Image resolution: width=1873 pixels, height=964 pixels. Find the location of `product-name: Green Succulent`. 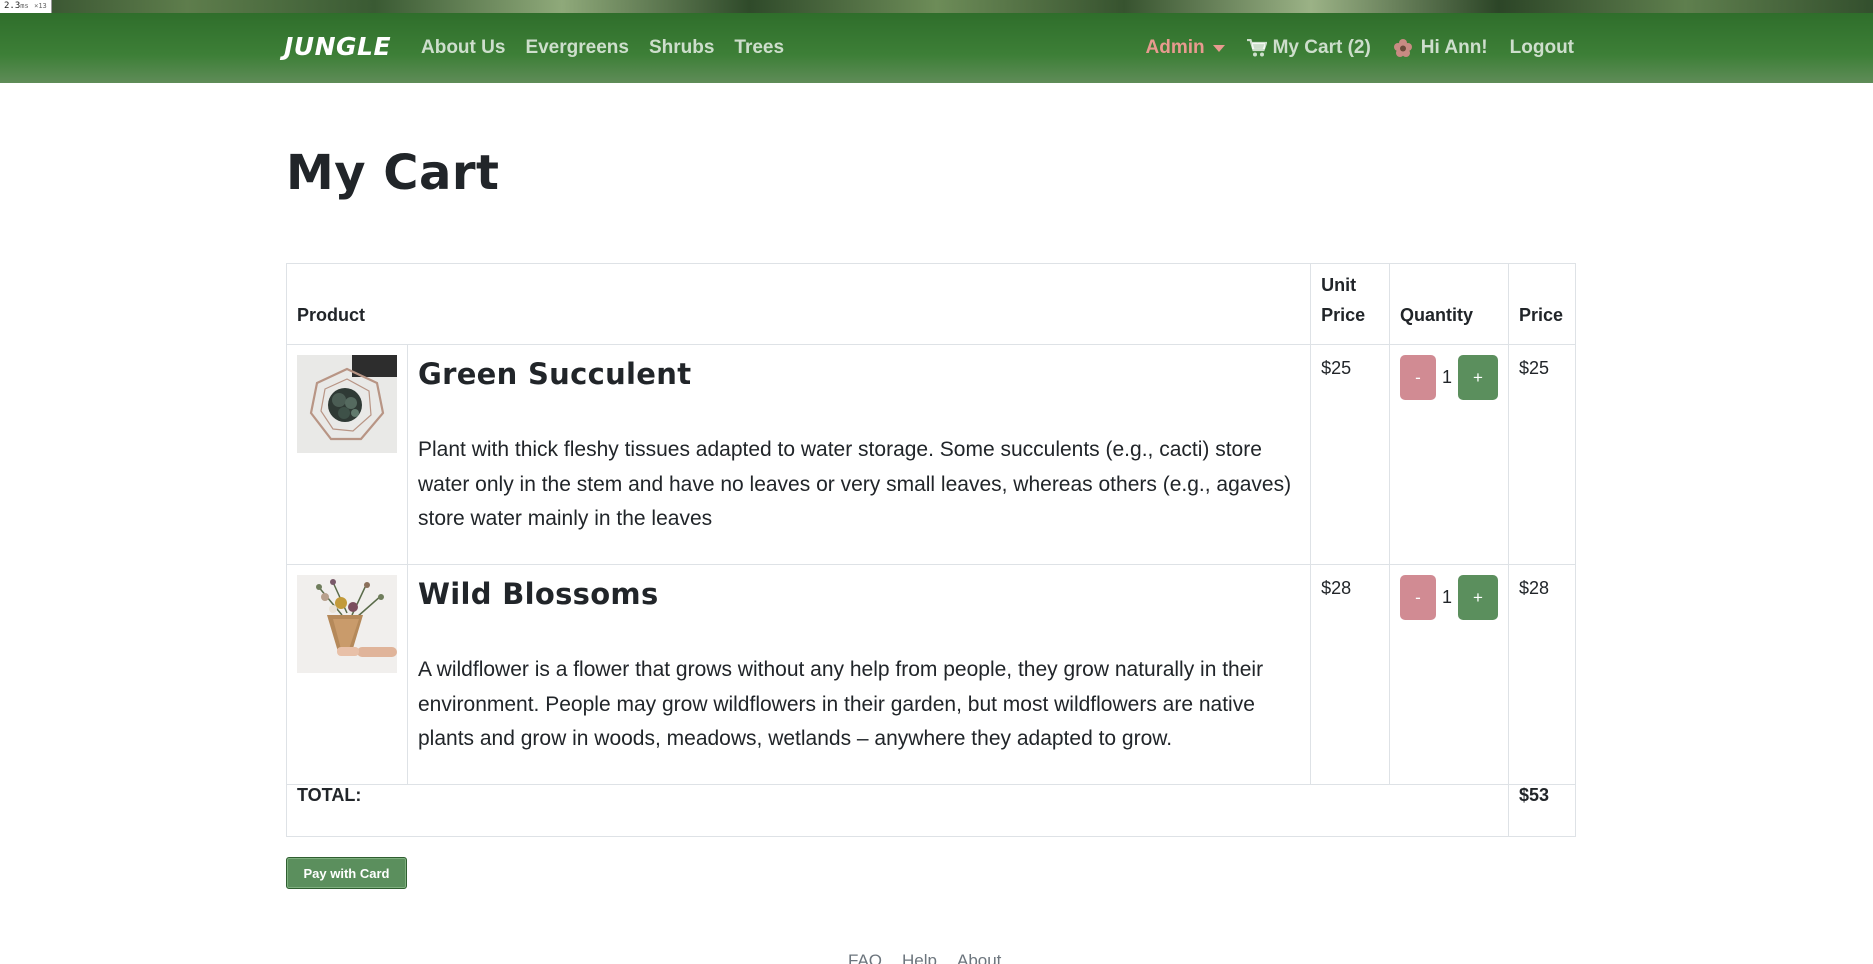

product-name: Green Succulent is located at coordinates (859, 374).